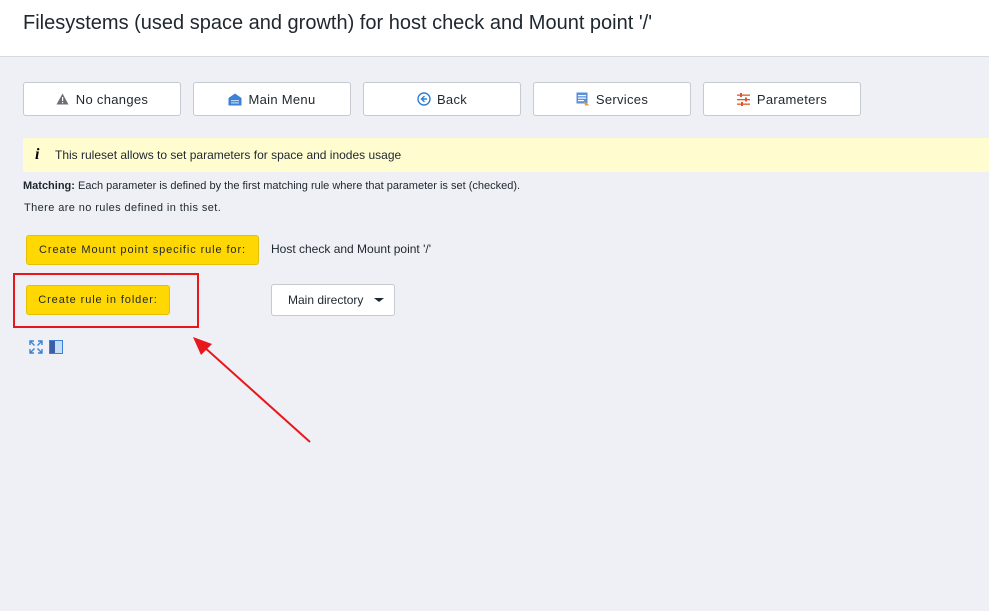 The width and height of the screenshot is (989, 611). I want to click on back-arrow-icon, so click(424, 99).